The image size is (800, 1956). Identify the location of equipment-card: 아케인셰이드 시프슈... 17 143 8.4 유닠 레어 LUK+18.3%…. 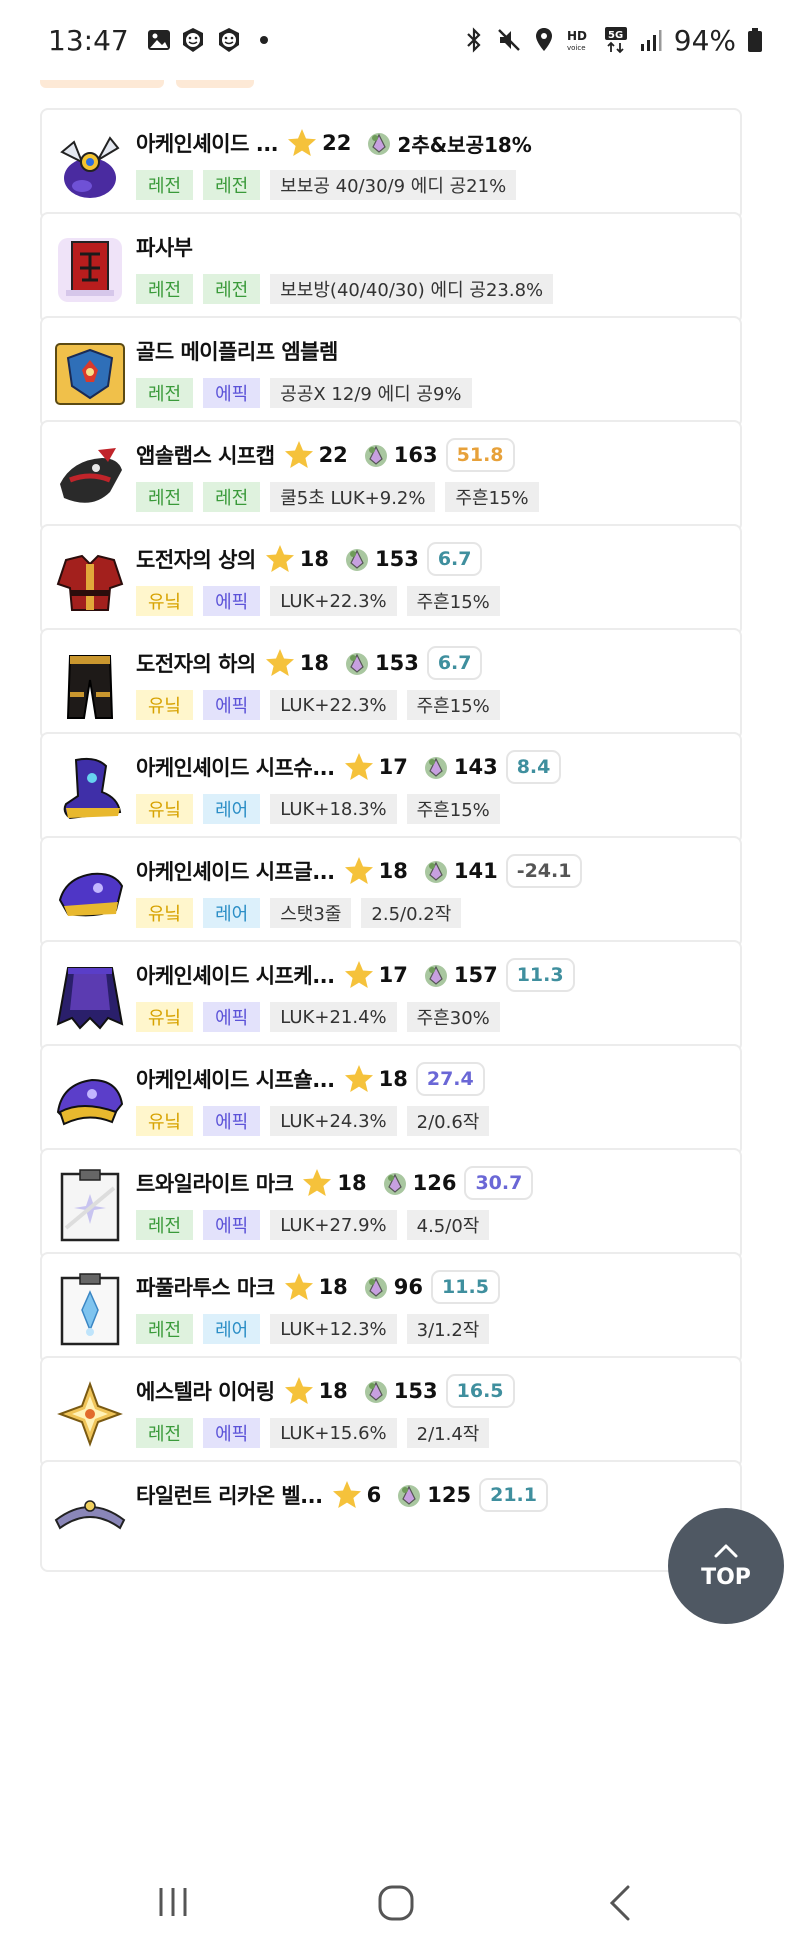
(391, 788).